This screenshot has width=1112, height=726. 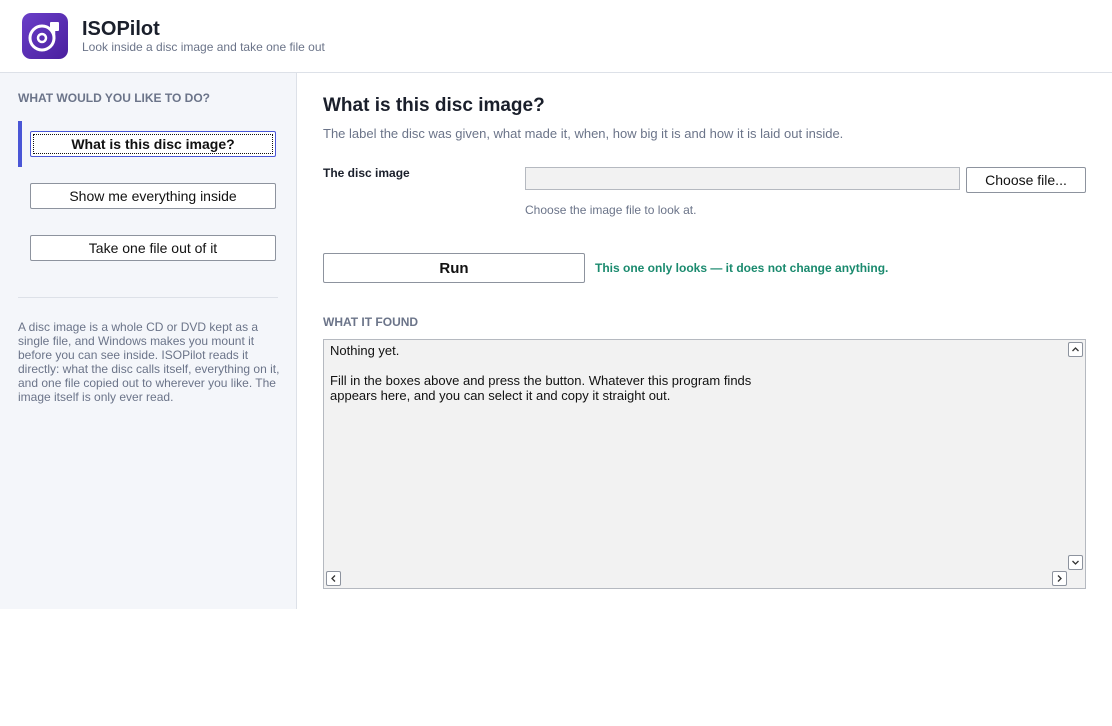 I want to click on disc-image-path-input, so click(x=742, y=178).